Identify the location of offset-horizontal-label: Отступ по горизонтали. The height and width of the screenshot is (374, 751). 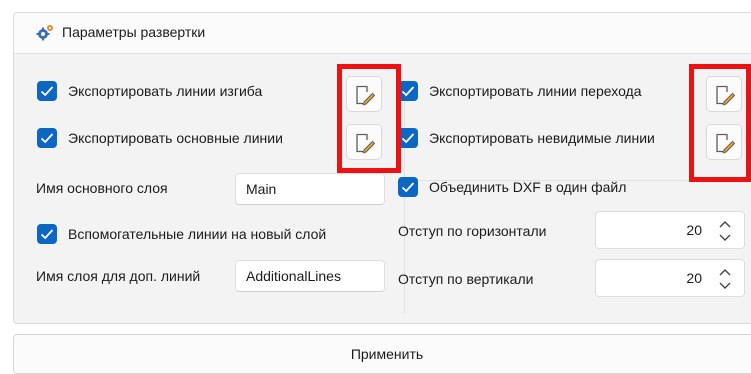
(472, 231).